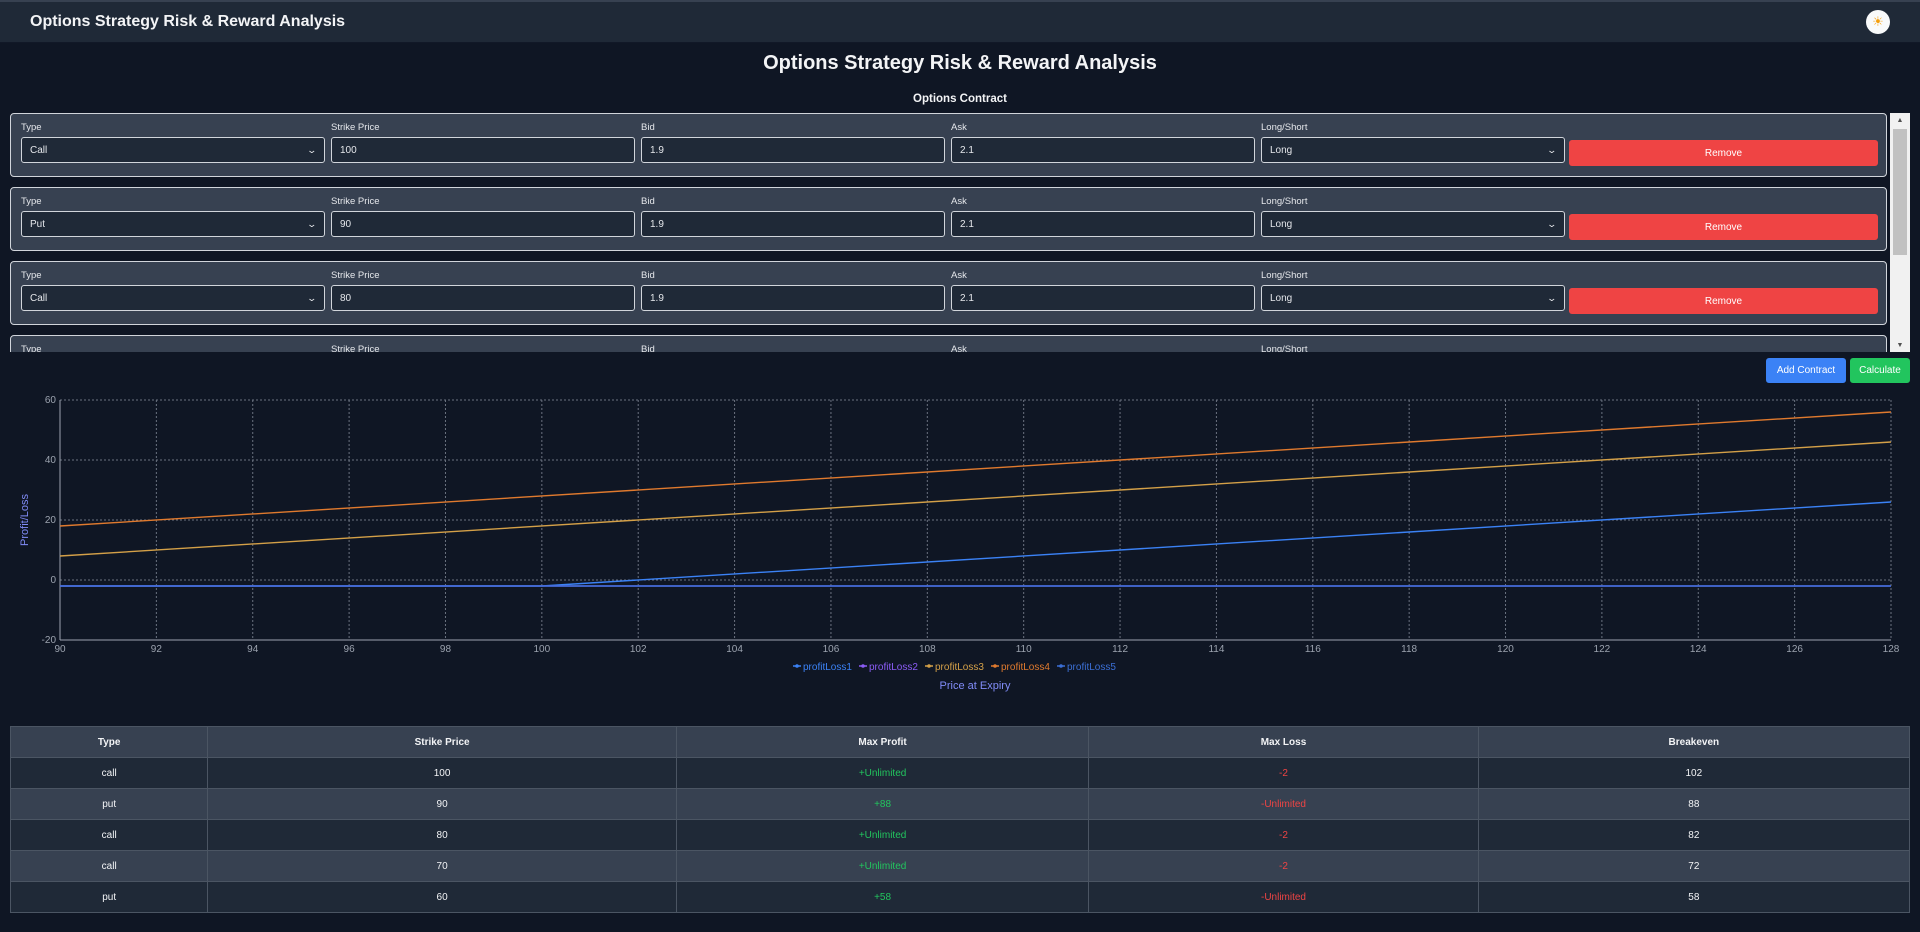 This screenshot has height=932, width=1920. I want to click on strike-value: 100, so click(348, 150).